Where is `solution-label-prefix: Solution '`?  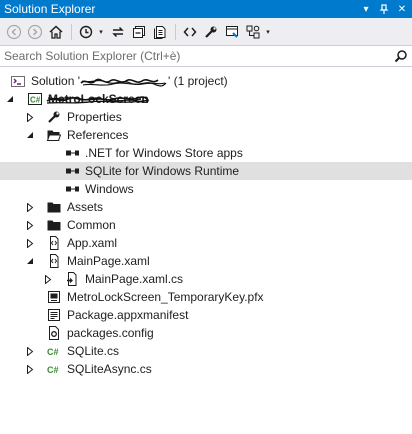
solution-label-prefix: Solution ' is located at coordinates (55, 81).